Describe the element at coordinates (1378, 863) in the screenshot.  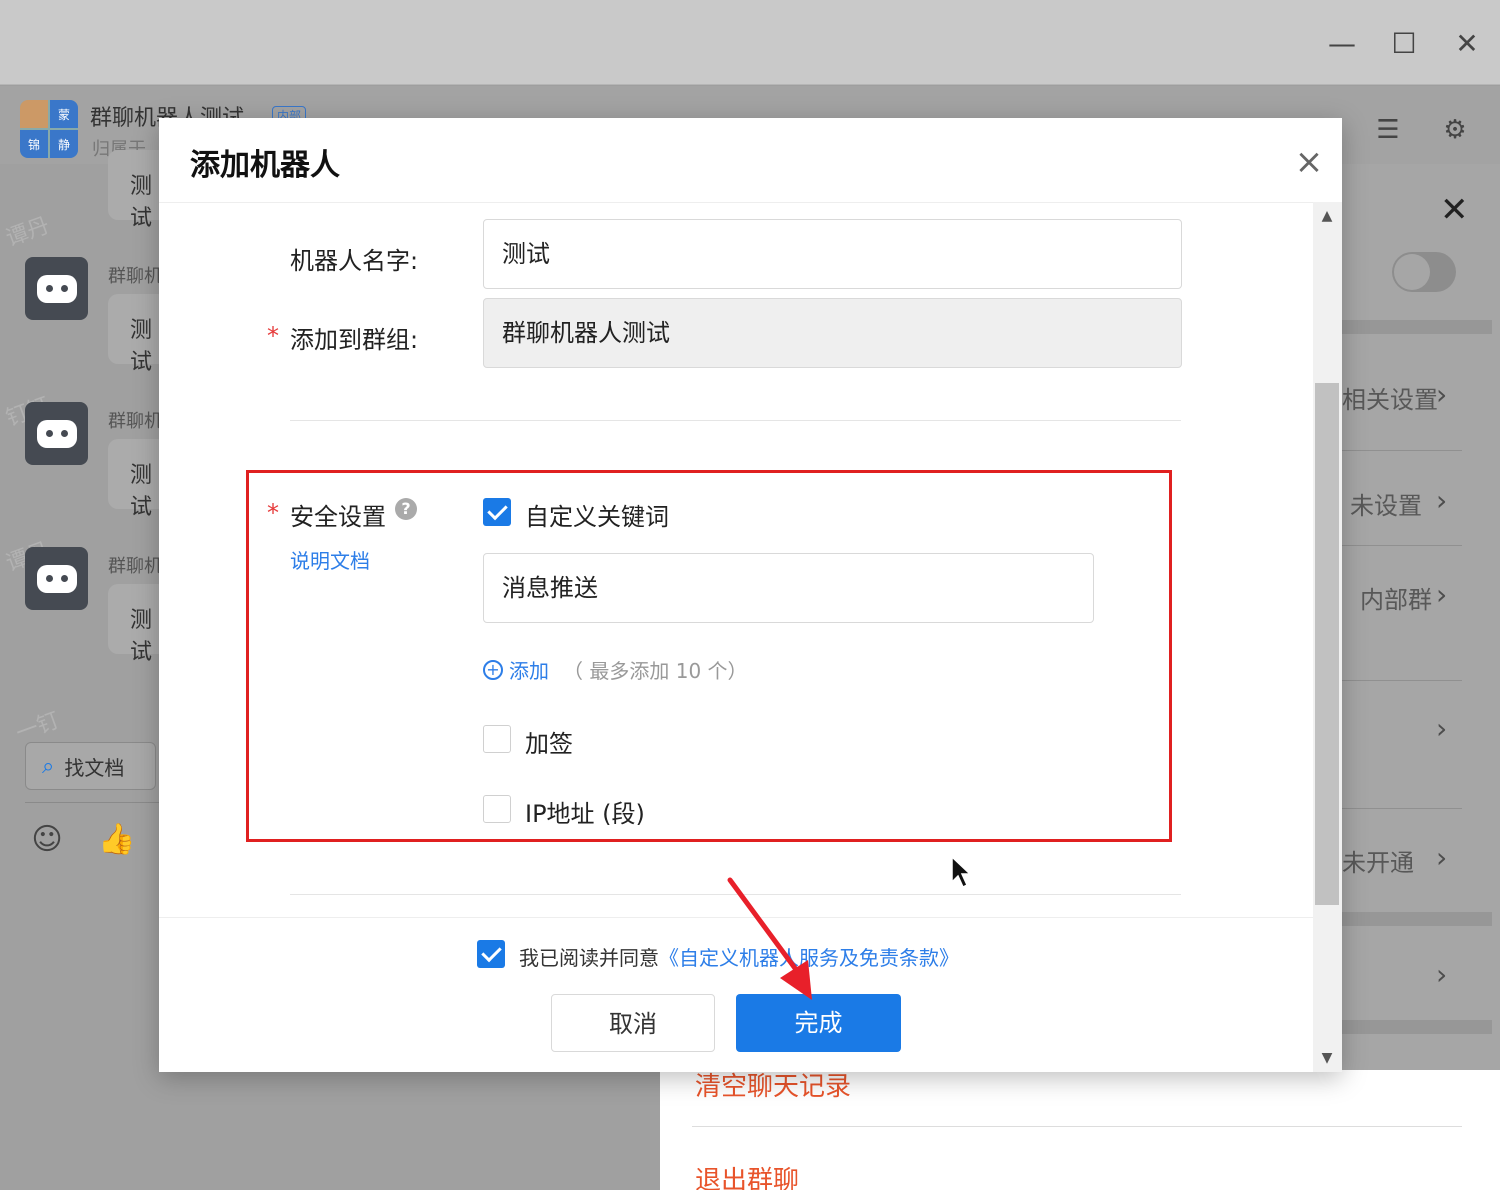
I see `side-row-label: 未开通` at that location.